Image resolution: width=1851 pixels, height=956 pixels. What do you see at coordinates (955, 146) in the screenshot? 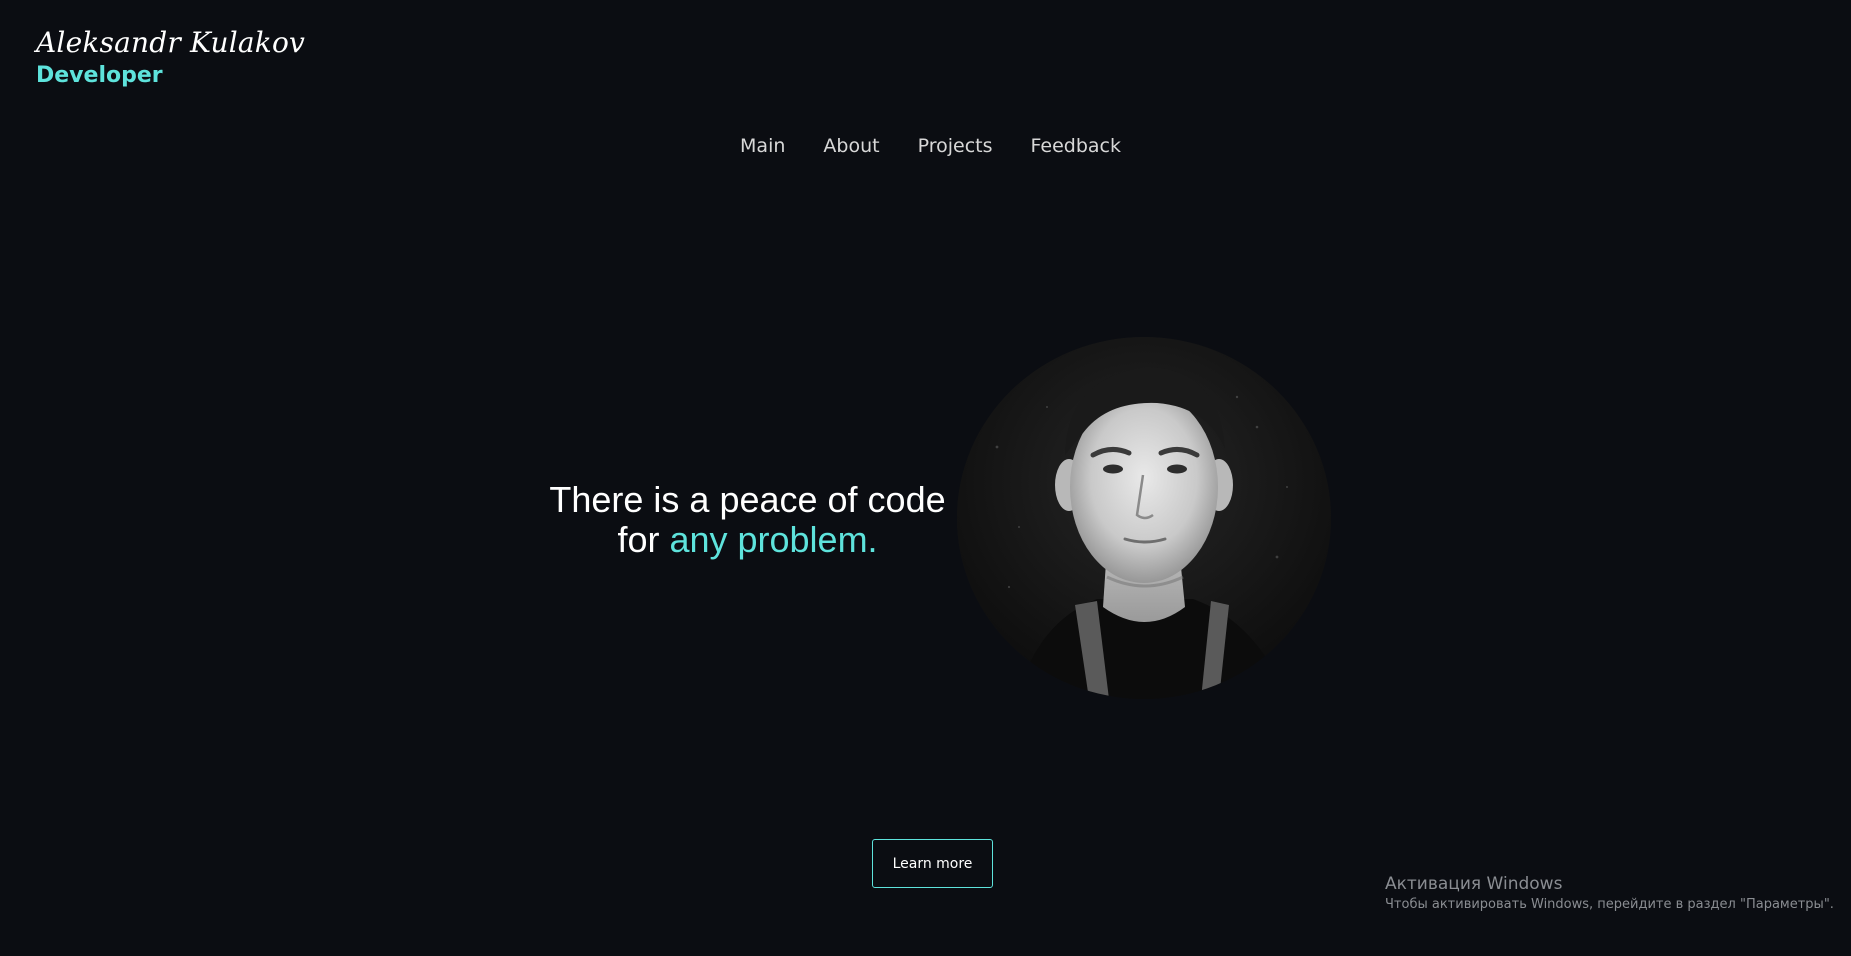
I see `nav-item-projects: Projects` at bounding box center [955, 146].